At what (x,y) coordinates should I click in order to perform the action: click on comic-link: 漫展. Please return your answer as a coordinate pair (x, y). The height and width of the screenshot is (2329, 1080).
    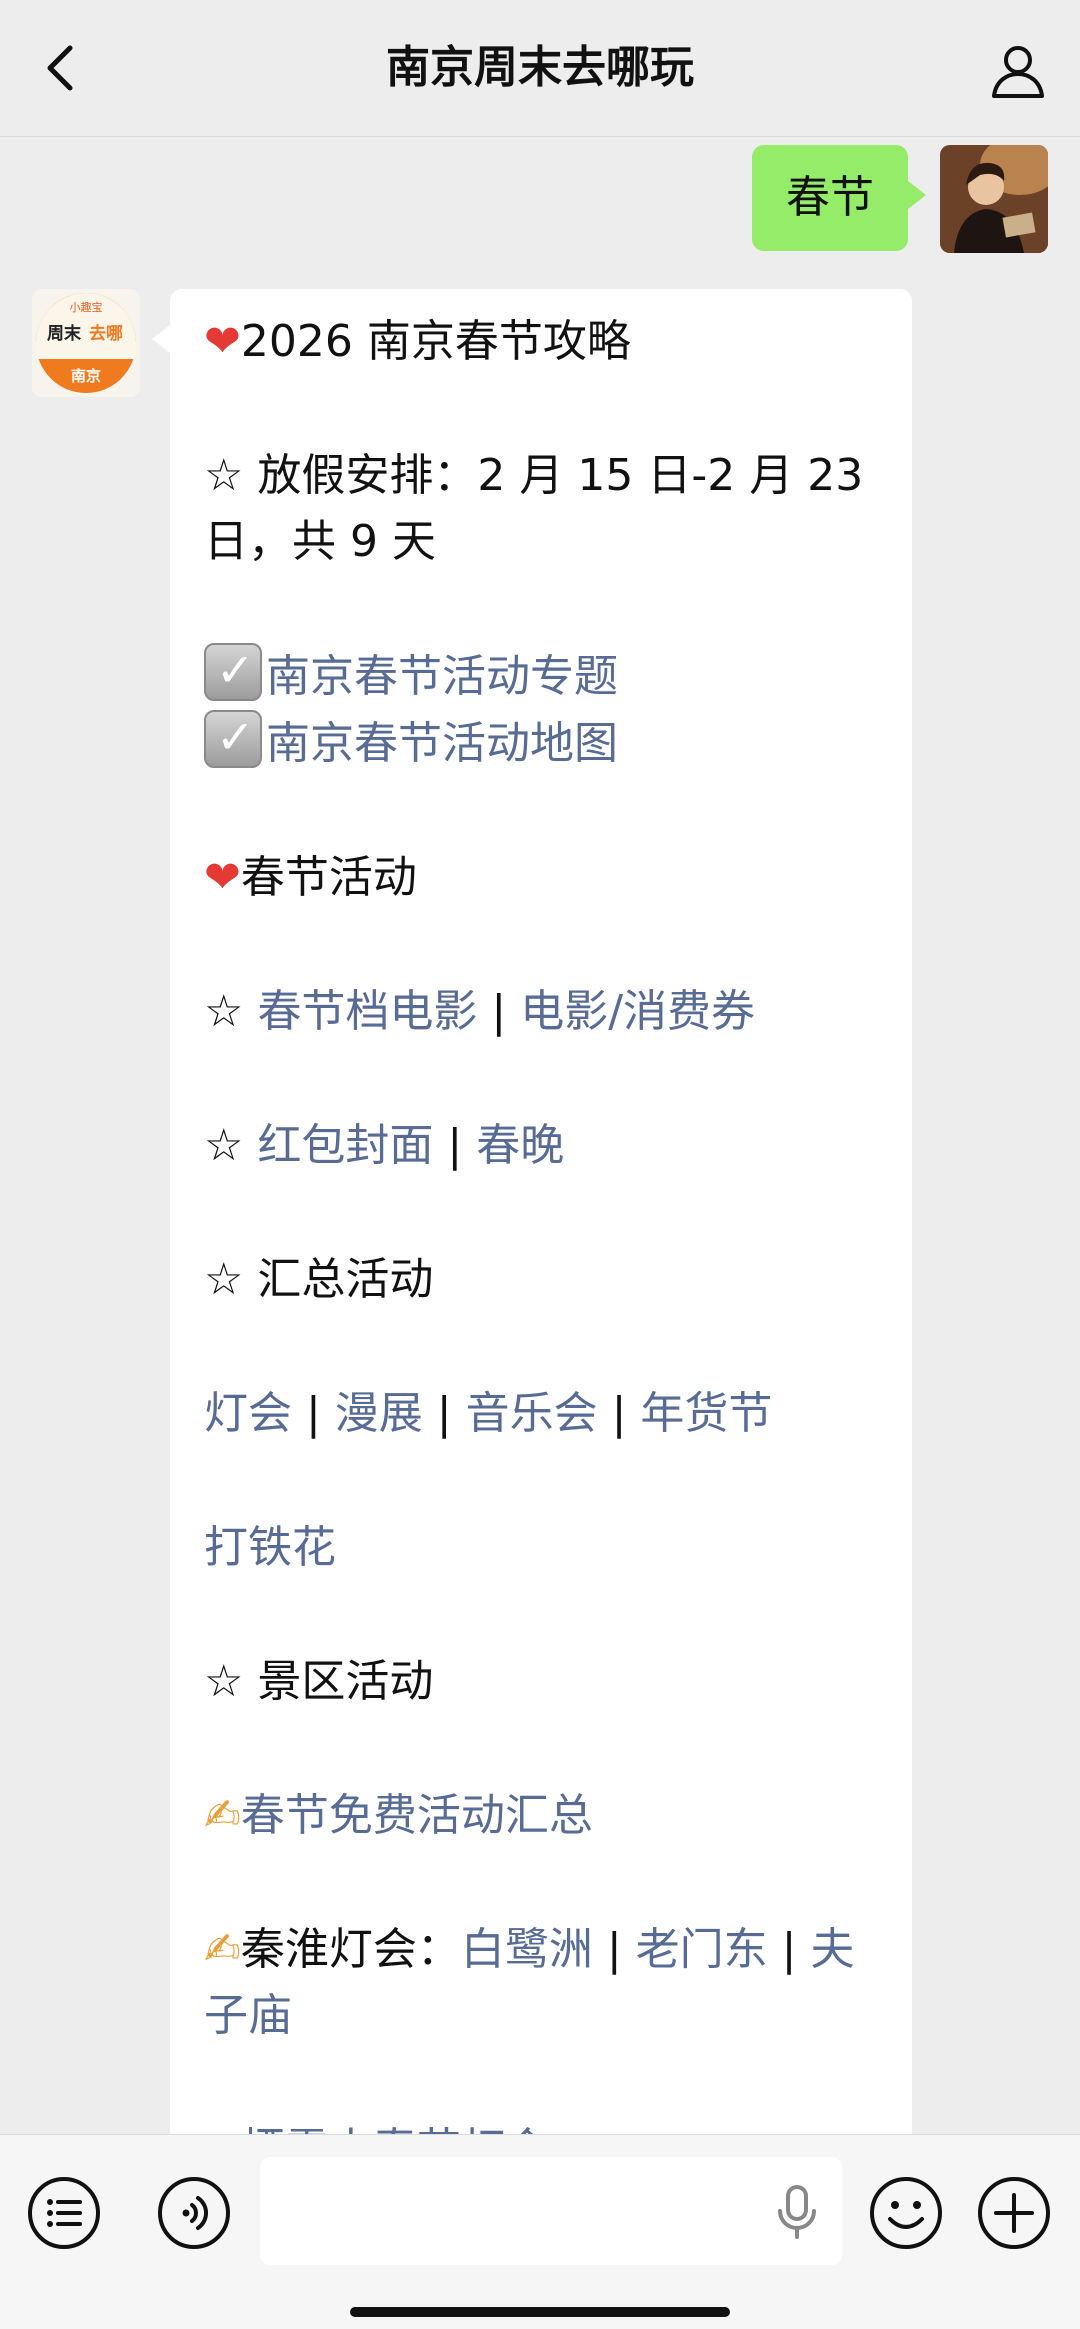
    Looking at the image, I should click on (379, 1413).